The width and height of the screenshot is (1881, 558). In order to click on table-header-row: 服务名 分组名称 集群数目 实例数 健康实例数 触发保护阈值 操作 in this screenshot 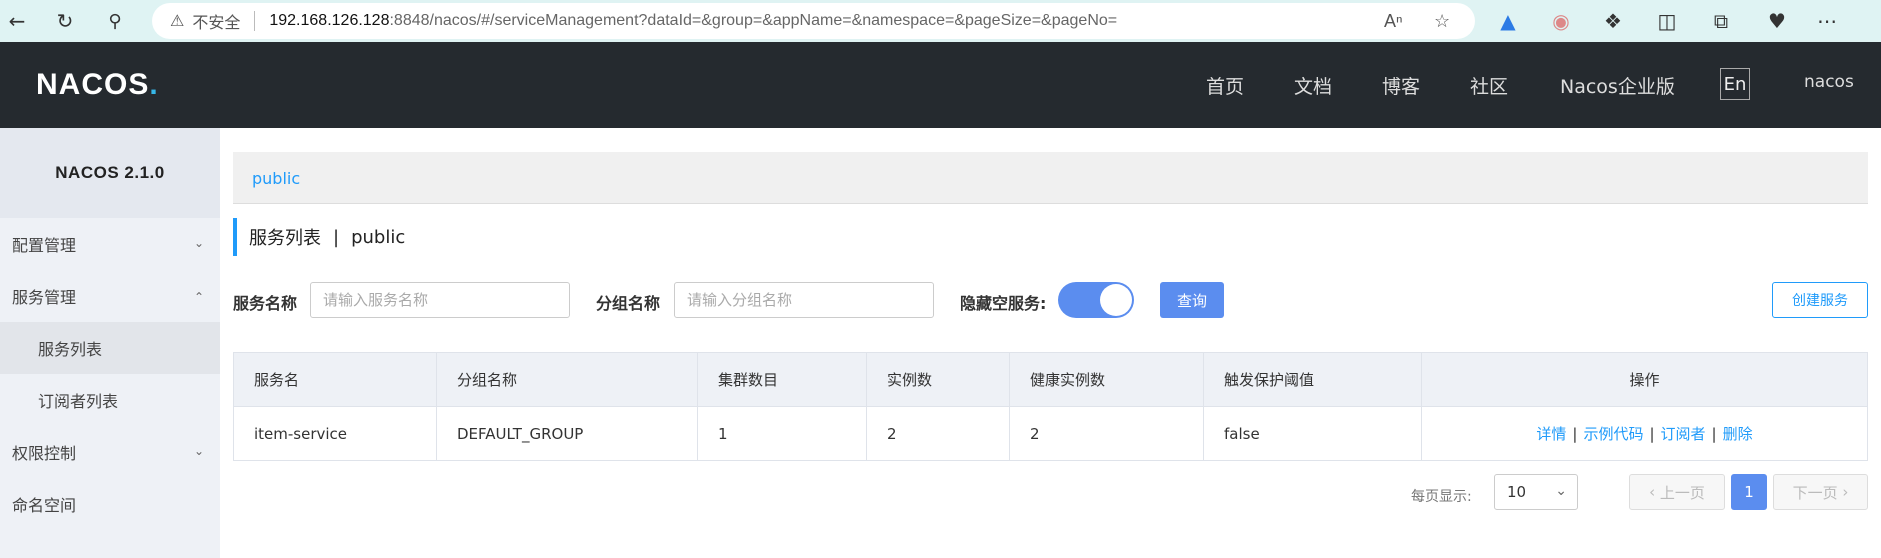, I will do `click(1050, 379)`.